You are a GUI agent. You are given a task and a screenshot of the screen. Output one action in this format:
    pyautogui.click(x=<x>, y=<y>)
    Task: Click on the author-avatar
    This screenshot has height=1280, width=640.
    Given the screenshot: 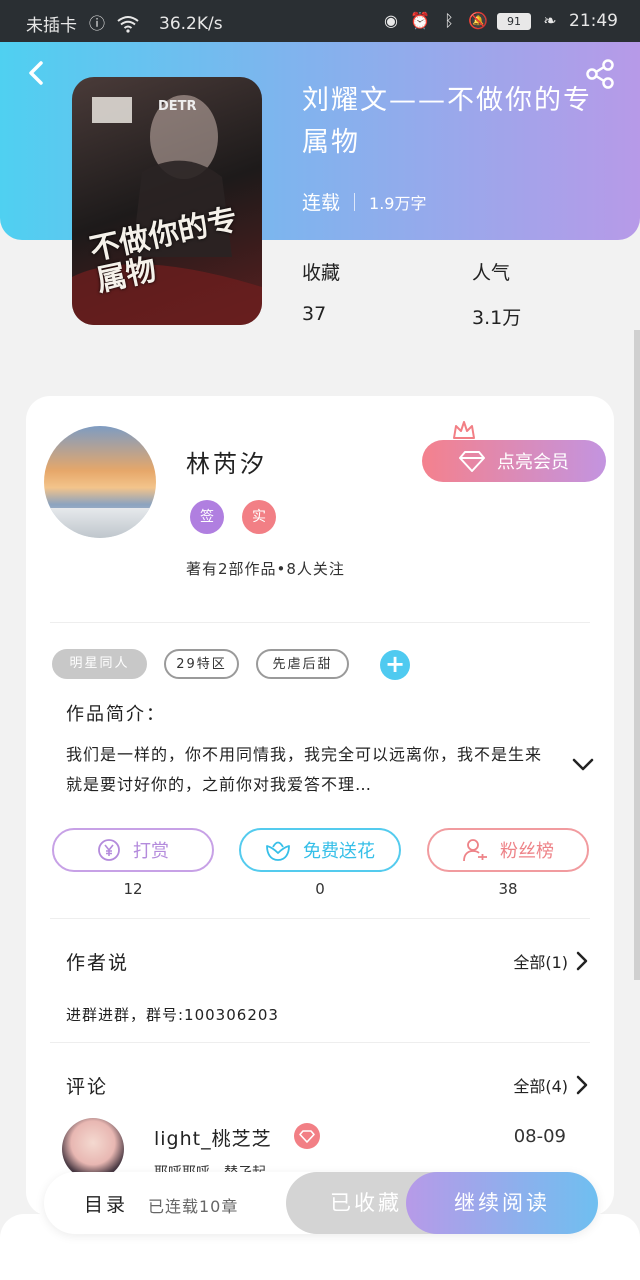 What is the action you would take?
    pyautogui.click(x=100, y=482)
    